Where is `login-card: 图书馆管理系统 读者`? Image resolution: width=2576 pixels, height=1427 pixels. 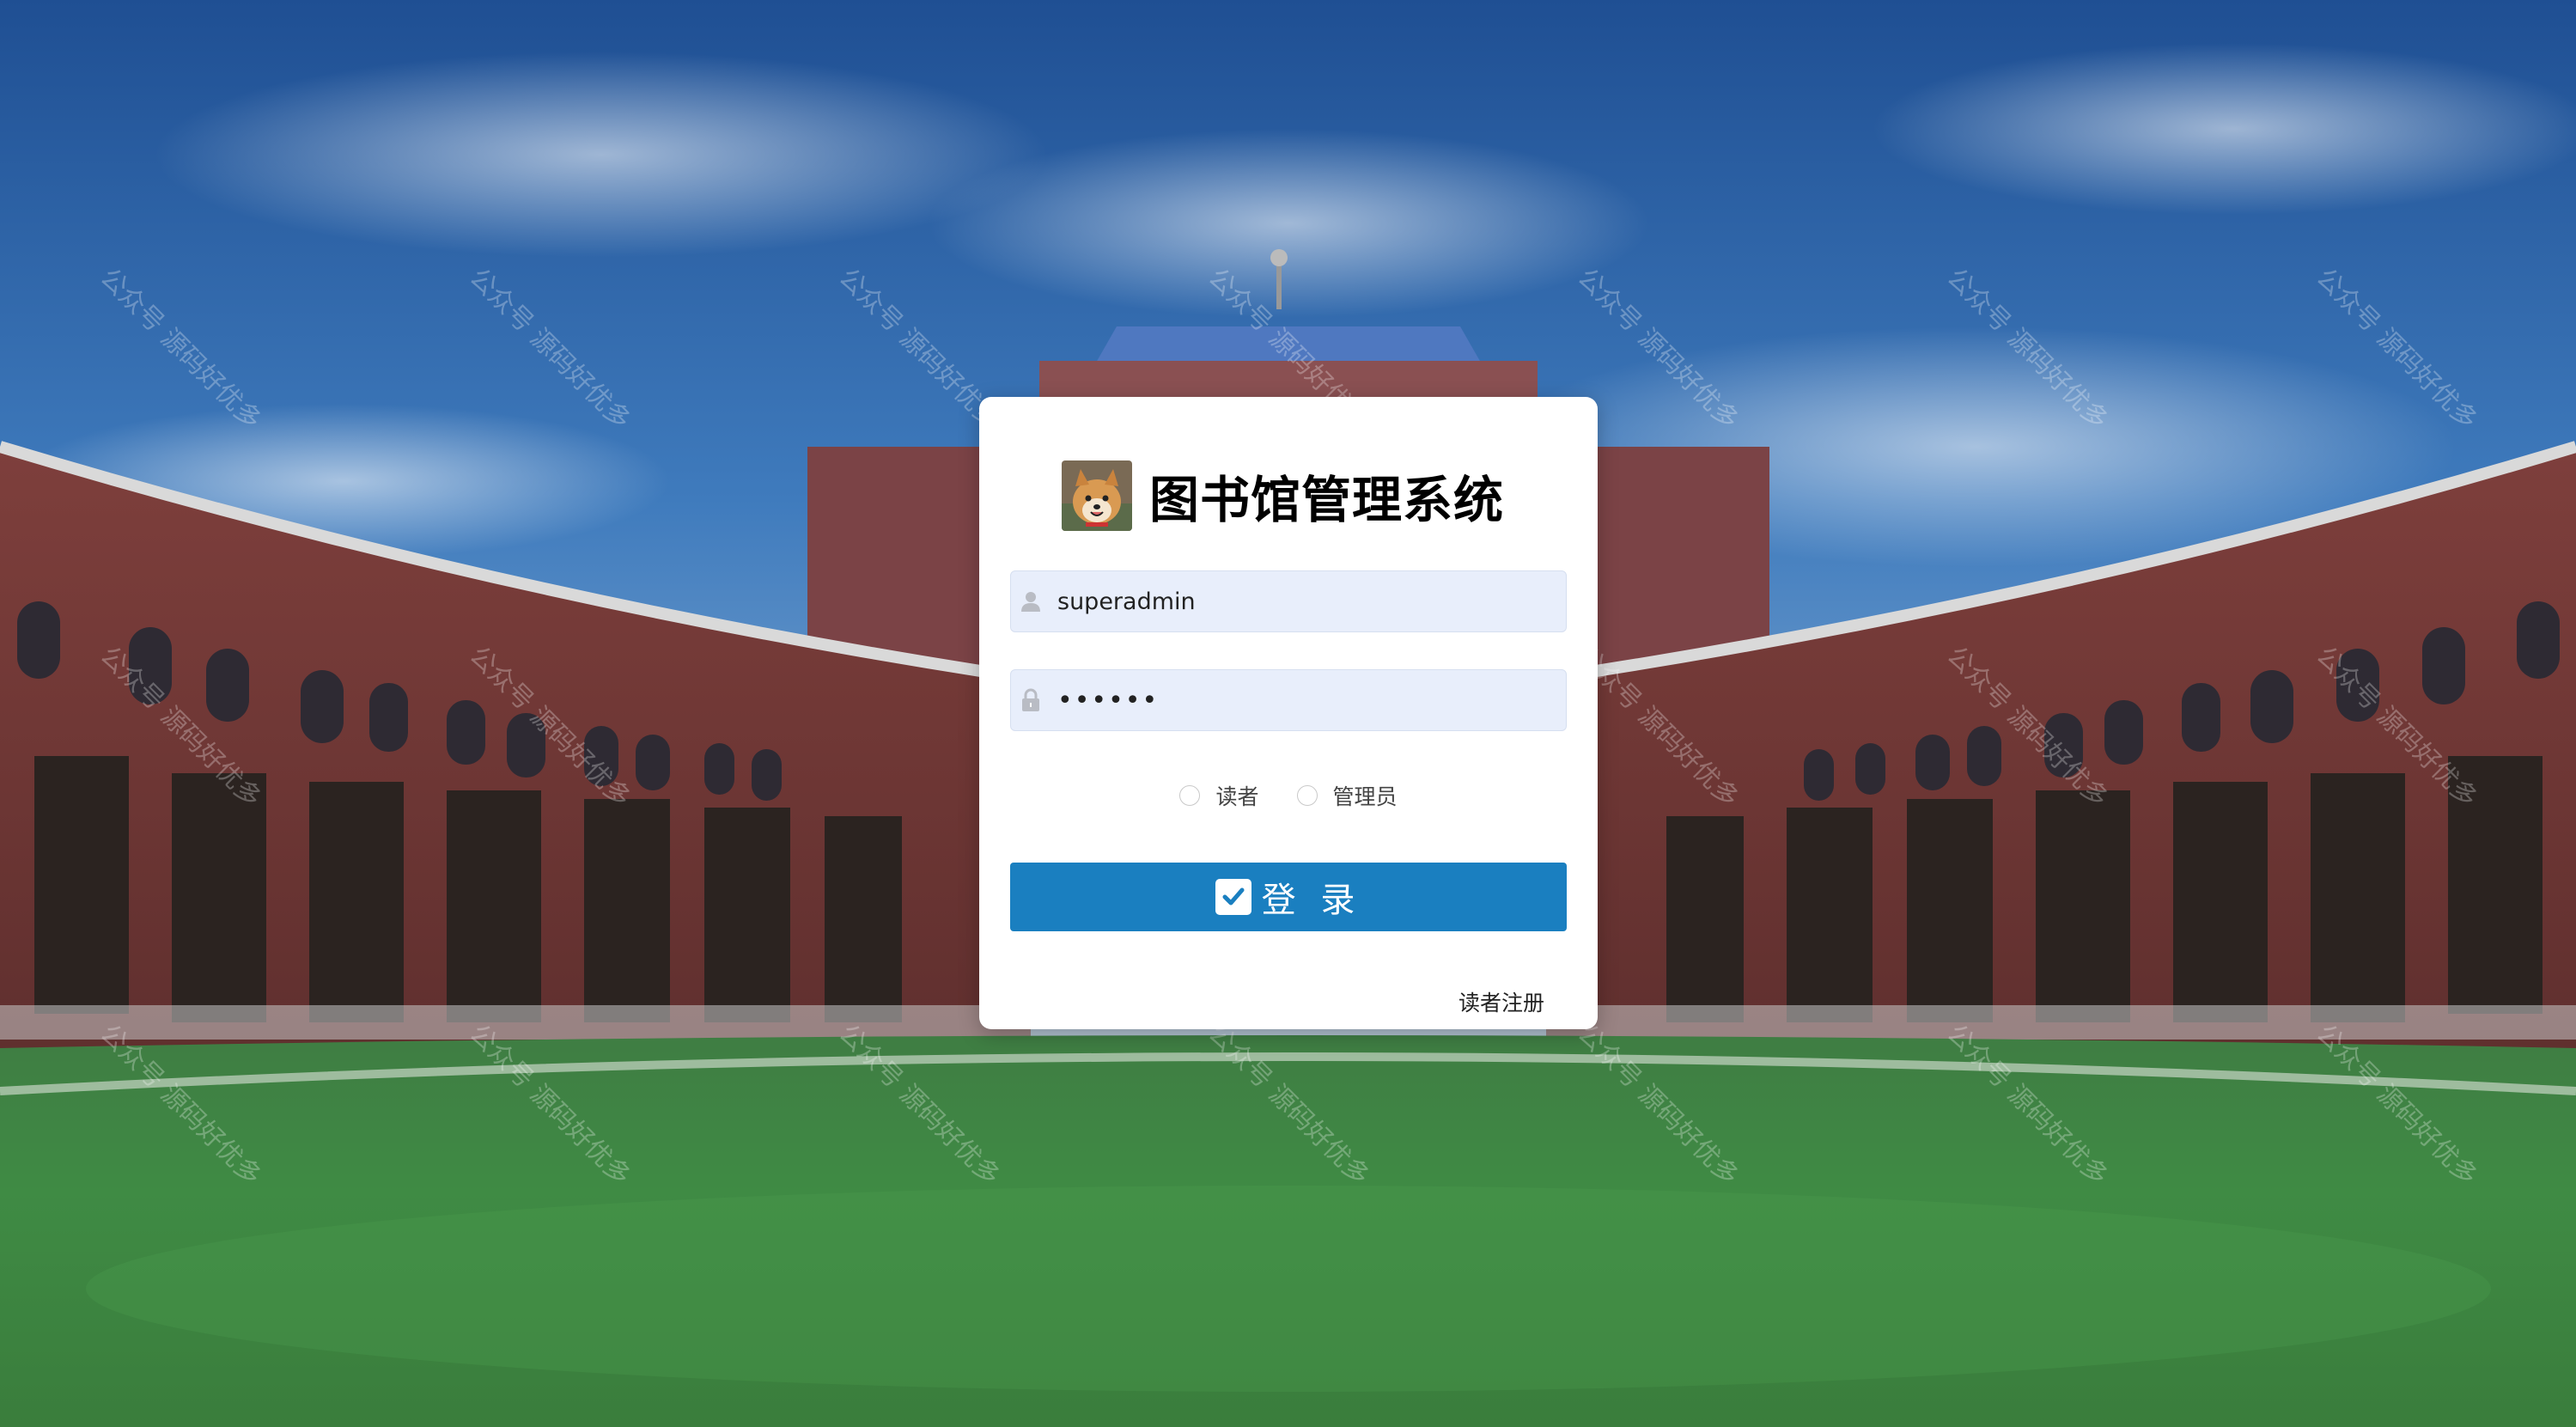 login-card: 图书馆管理系统 读者 is located at coordinates (1288, 713).